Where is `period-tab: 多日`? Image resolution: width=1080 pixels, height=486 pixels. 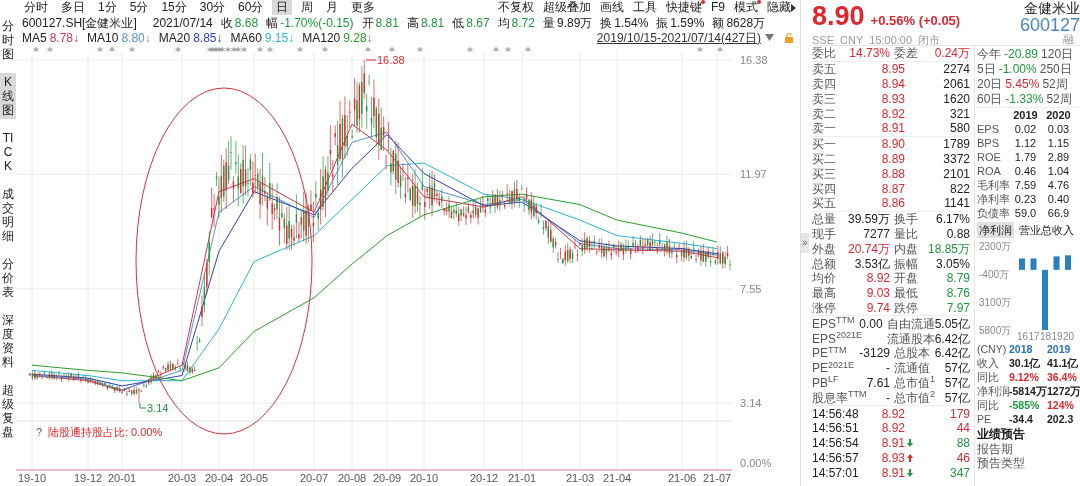
period-tab: 多日 is located at coordinates (73, 7).